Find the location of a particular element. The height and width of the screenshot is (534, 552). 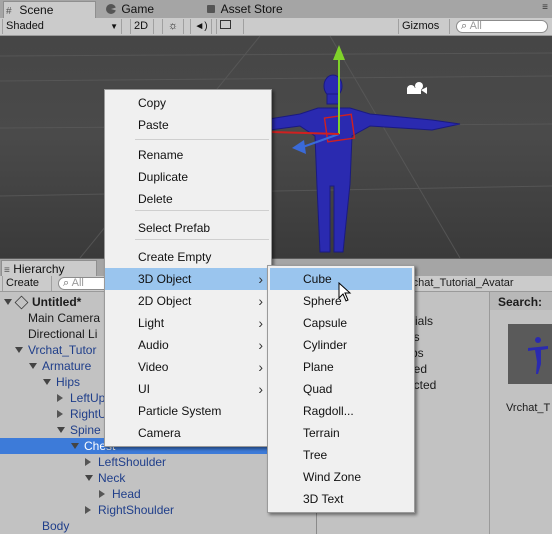

context-menu-item-label: Camera is located at coordinates (159, 433).